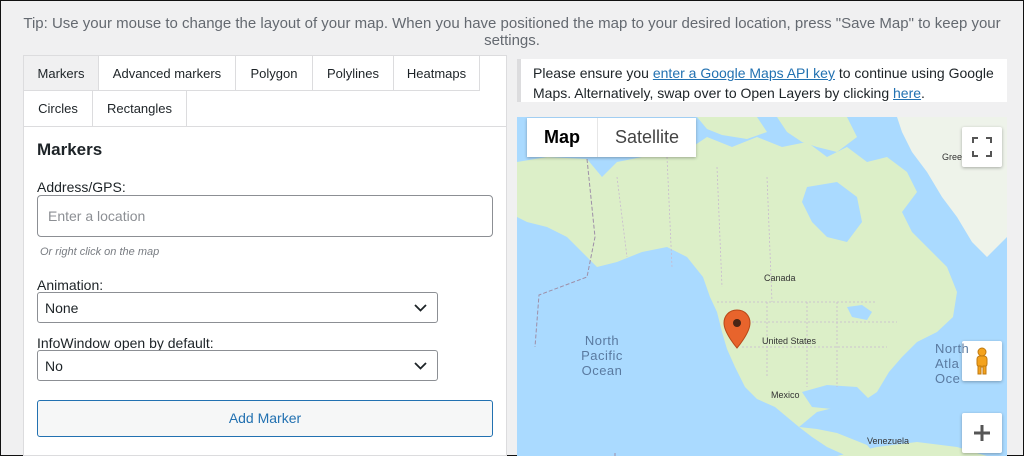 The image size is (1024, 456). What do you see at coordinates (265, 216) in the screenshot?
I see `address-input` at bounding box center [265, 216].